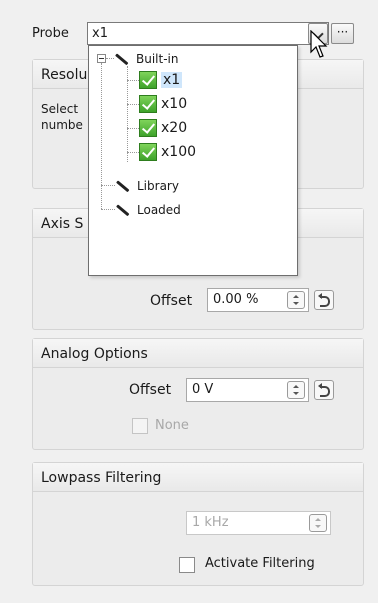 The height and width of the screenshot is (603, 378). Describe the element at coordinates (260, 563) in the screenshot. I see `activate-filtering-label: Activate Filtering` at that location.